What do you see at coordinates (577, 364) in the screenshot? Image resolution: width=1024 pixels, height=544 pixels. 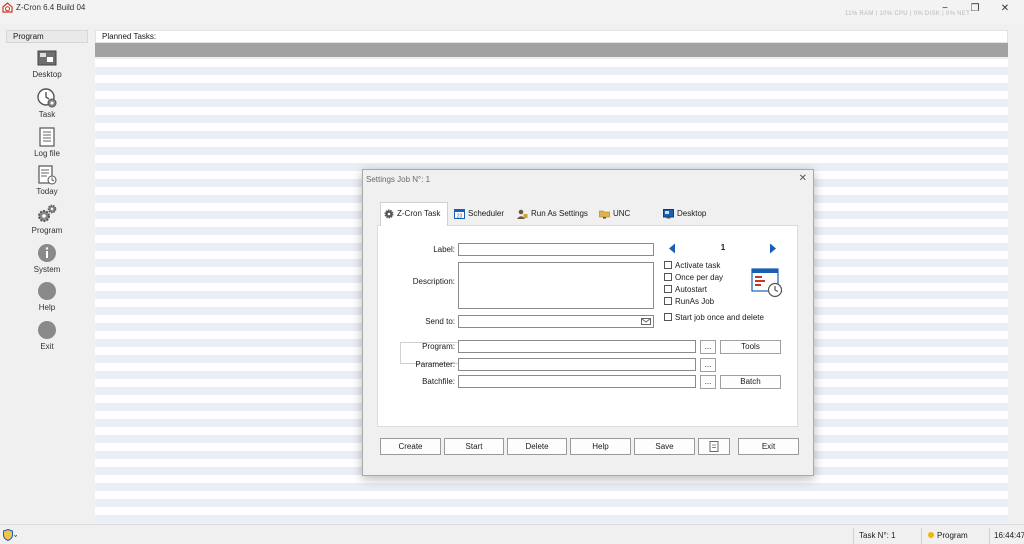 I see `parameter-input` at bounding box center [577, 364].